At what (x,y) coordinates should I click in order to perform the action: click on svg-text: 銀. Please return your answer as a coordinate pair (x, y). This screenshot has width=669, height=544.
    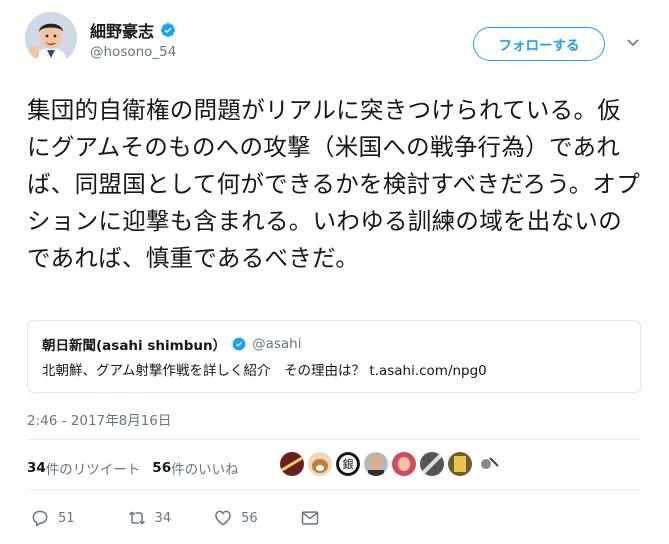
    Looking at the image, I should click on (348, 464).